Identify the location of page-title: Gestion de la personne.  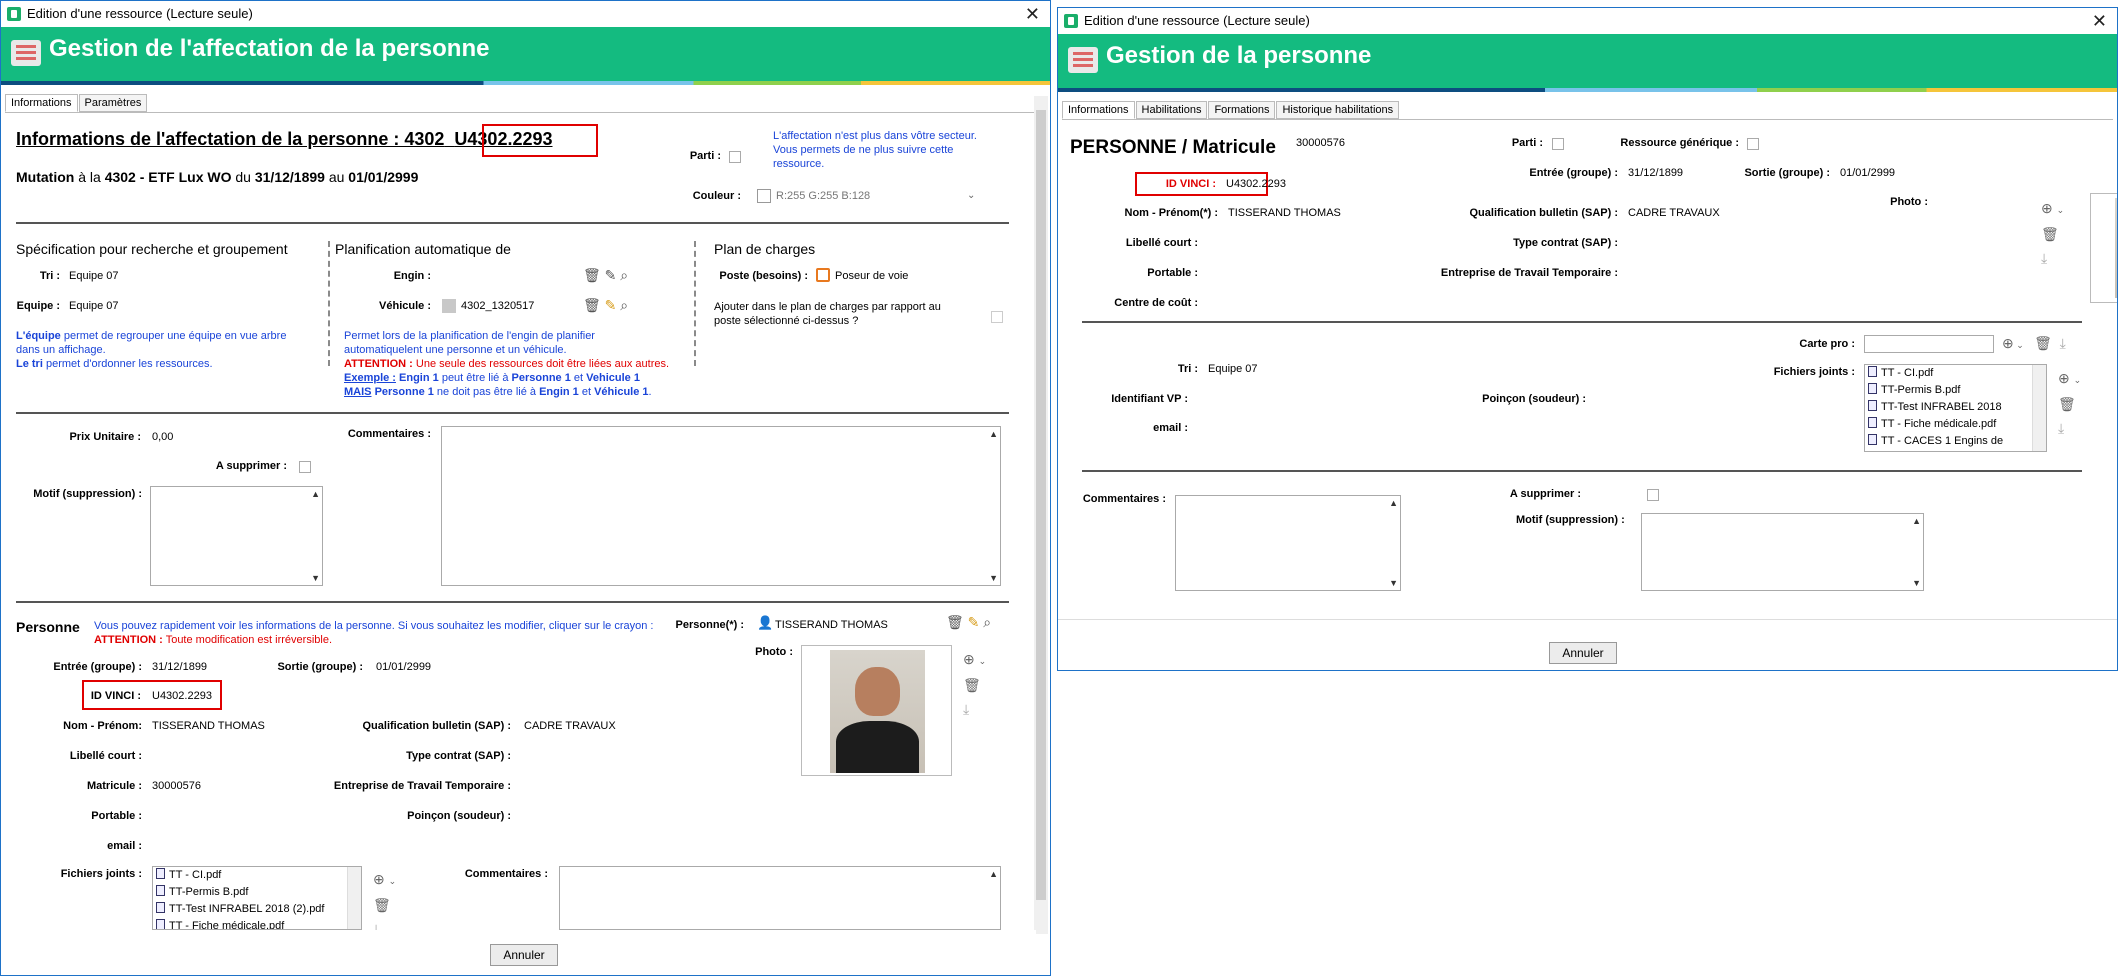
(1239, 55).